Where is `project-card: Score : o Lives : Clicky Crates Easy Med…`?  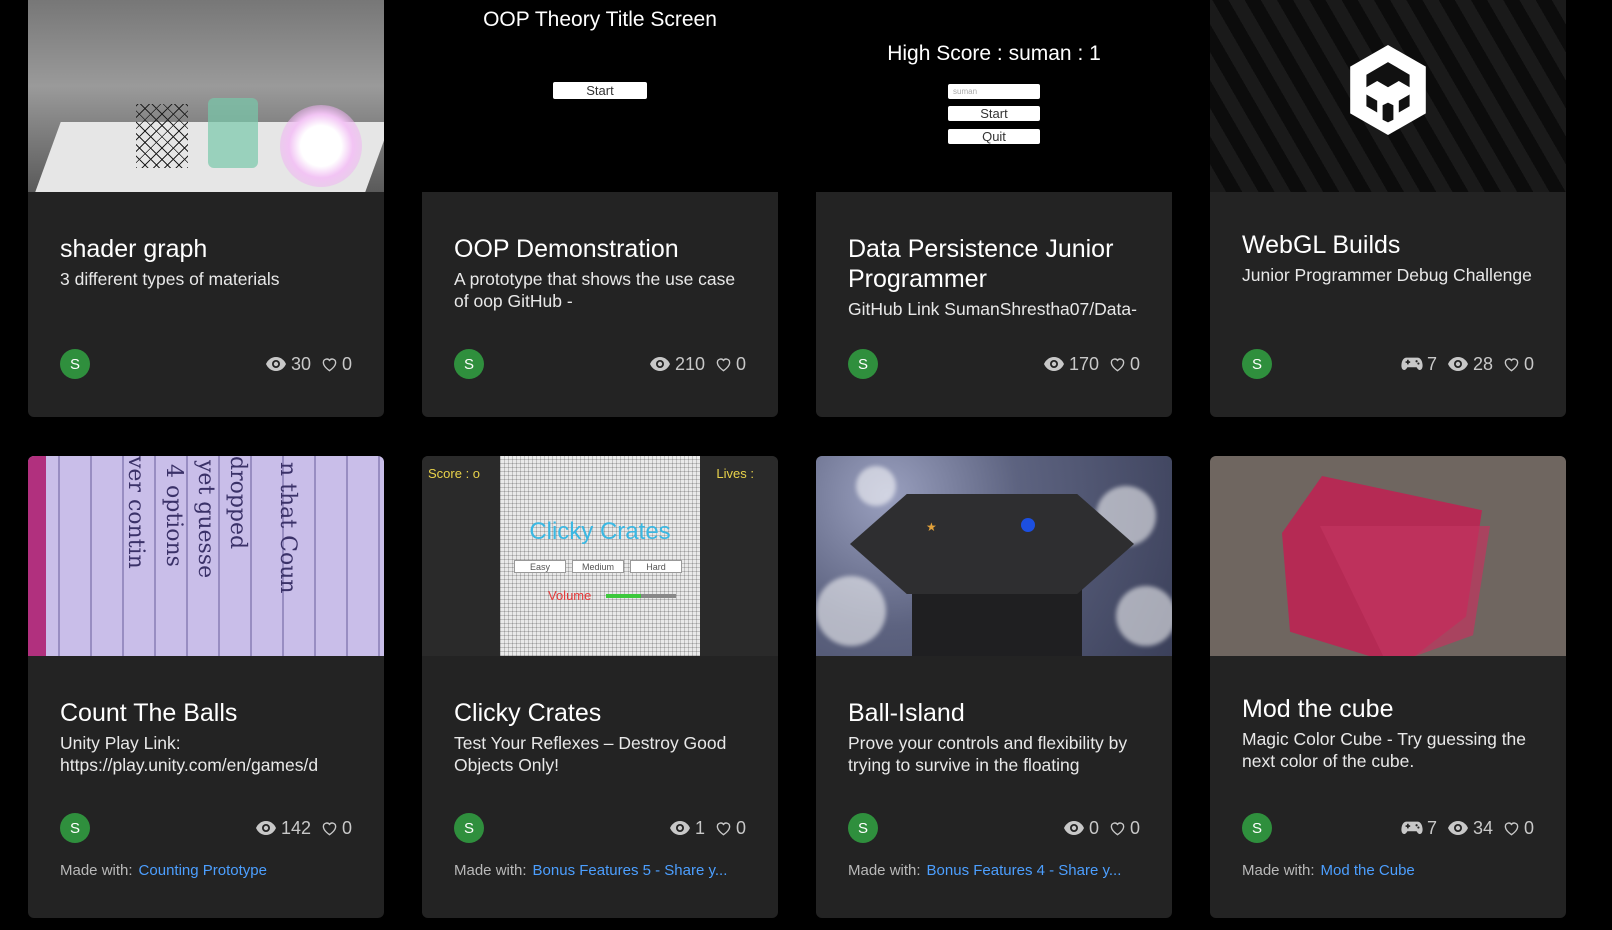 project-card: Score : o Lives : Clicky Crates Easy Med… is located at coordinates (600, 687).